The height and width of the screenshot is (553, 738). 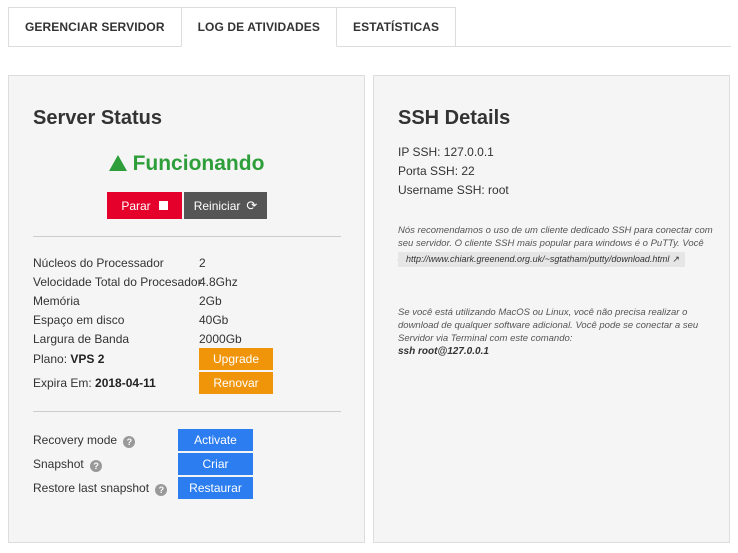 I want to click on up-arrow-icon, so click(x=117, y=163).